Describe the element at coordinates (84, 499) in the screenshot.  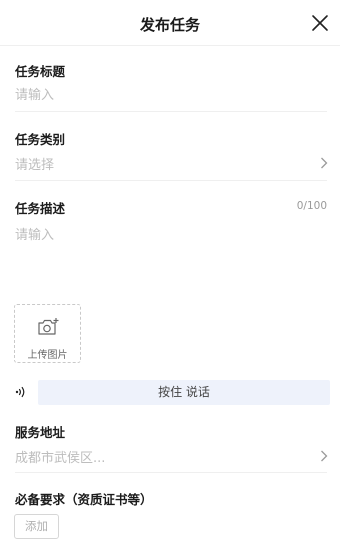
I see `requirements-label: 必备要求（资质证书等）` at that location.